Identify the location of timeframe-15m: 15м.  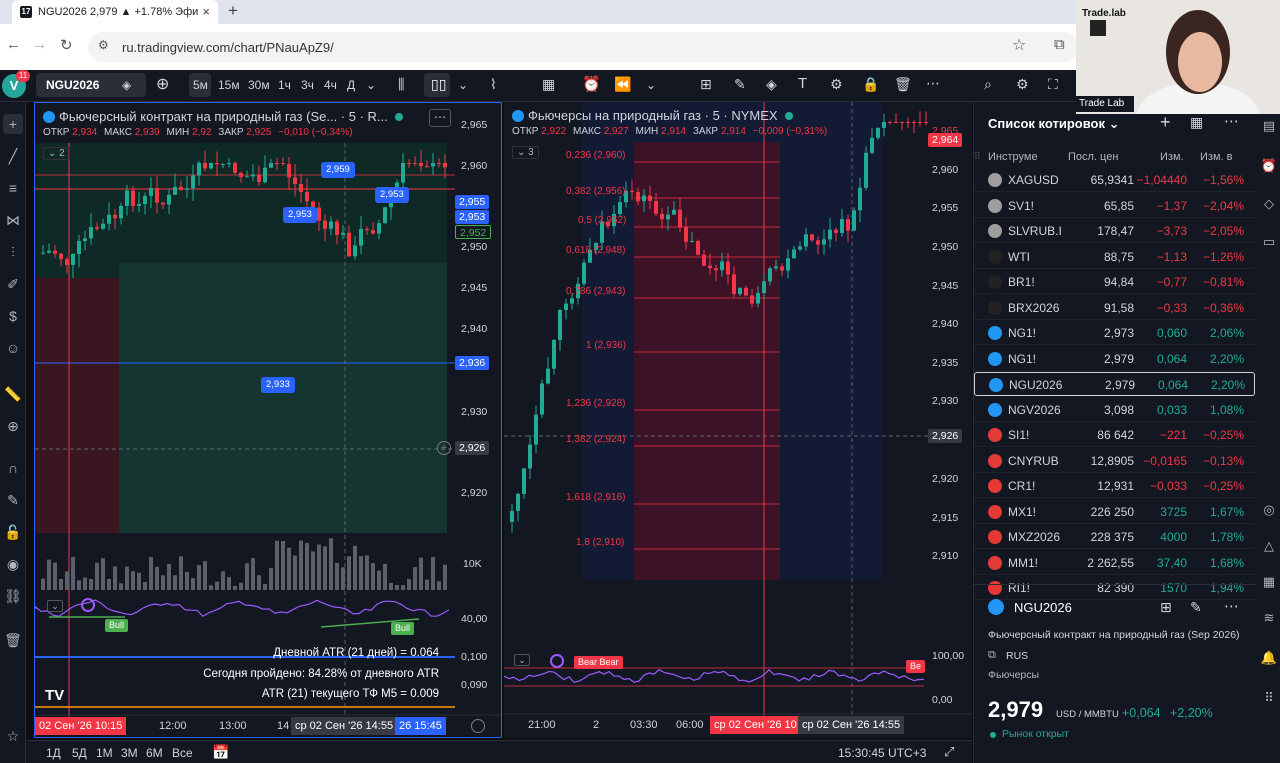
(229, 85).